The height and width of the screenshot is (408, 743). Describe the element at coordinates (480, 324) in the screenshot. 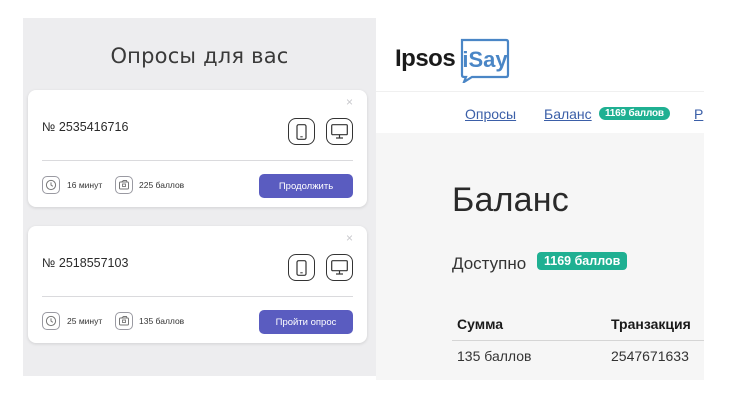

I see `table-header-sum: Сумма` at that location.